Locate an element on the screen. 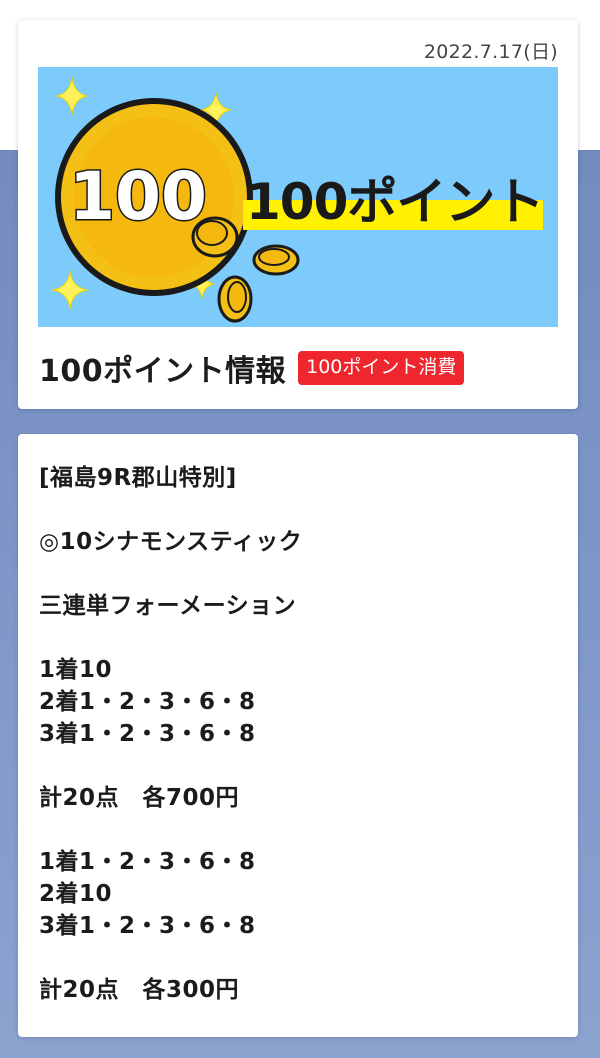  banner-text: 100ポイント is located at coordinates (394, 202).